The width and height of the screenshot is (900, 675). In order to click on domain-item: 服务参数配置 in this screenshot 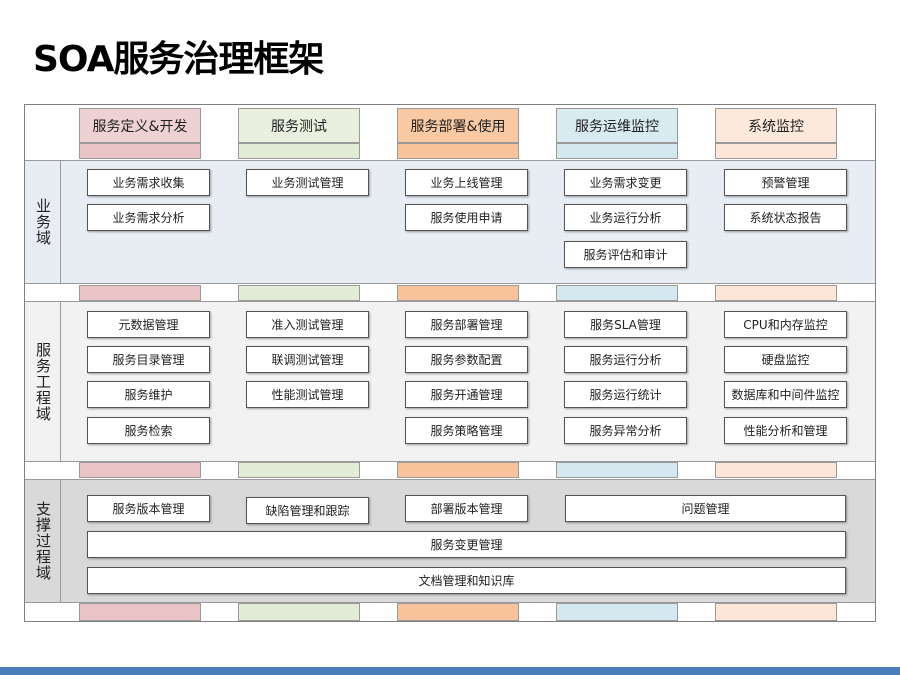, I will do `click(466, 359)`.